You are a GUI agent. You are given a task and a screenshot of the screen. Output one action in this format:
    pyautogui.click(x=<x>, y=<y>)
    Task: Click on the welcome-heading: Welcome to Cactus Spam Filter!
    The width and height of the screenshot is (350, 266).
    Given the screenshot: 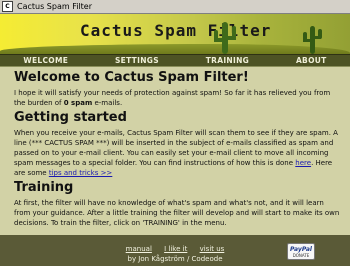 What is the action you would take?
    pyautogui.click(x=131, y=77)
    